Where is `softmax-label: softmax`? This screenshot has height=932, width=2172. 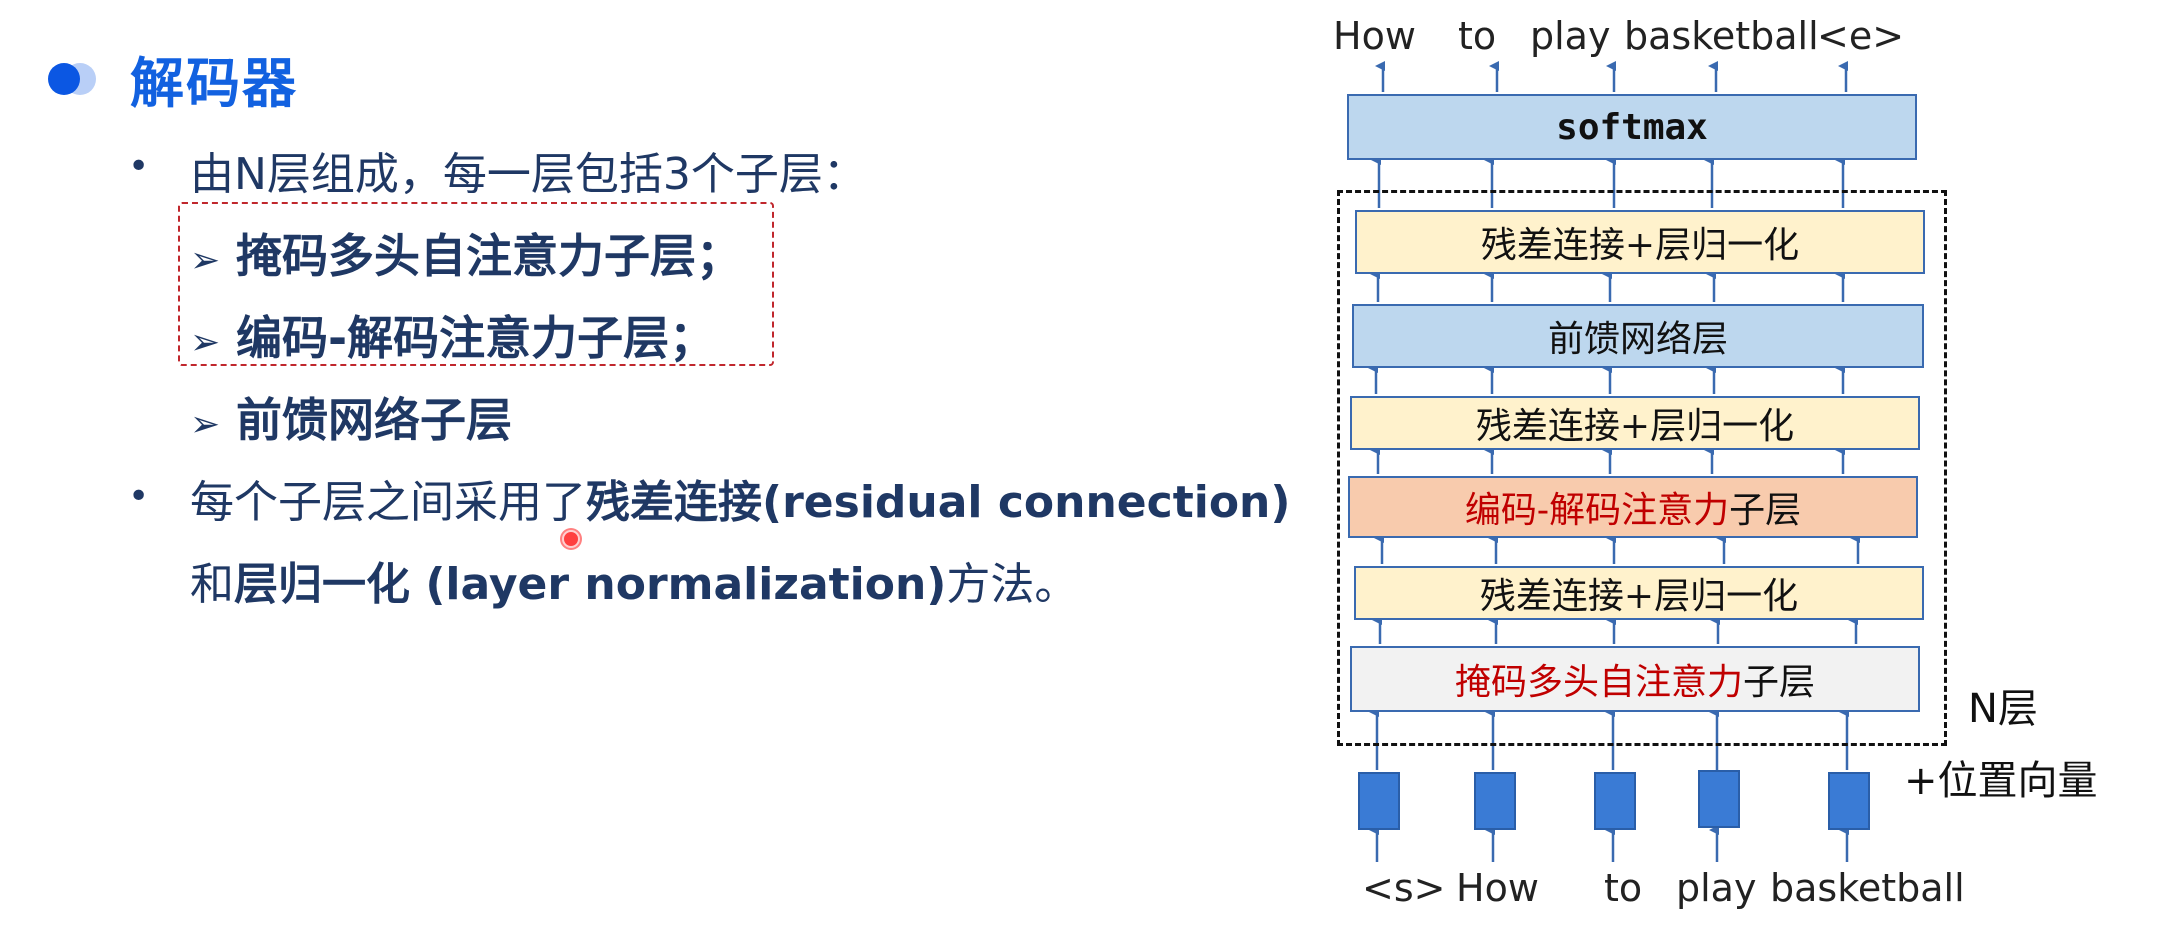
softmax-label: softmax is located at coordinates (1632, 127).